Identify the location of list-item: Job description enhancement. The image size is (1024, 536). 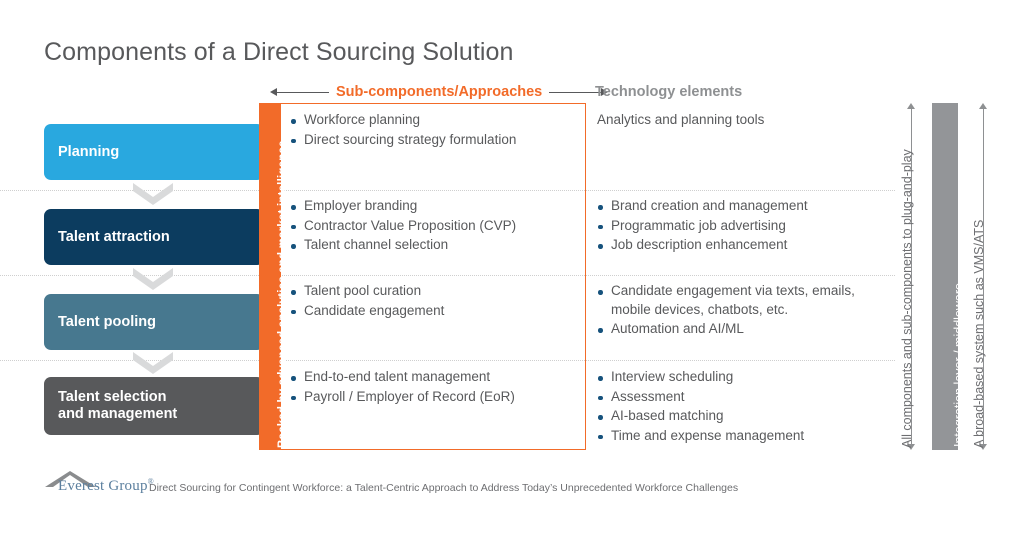
(747, 245).